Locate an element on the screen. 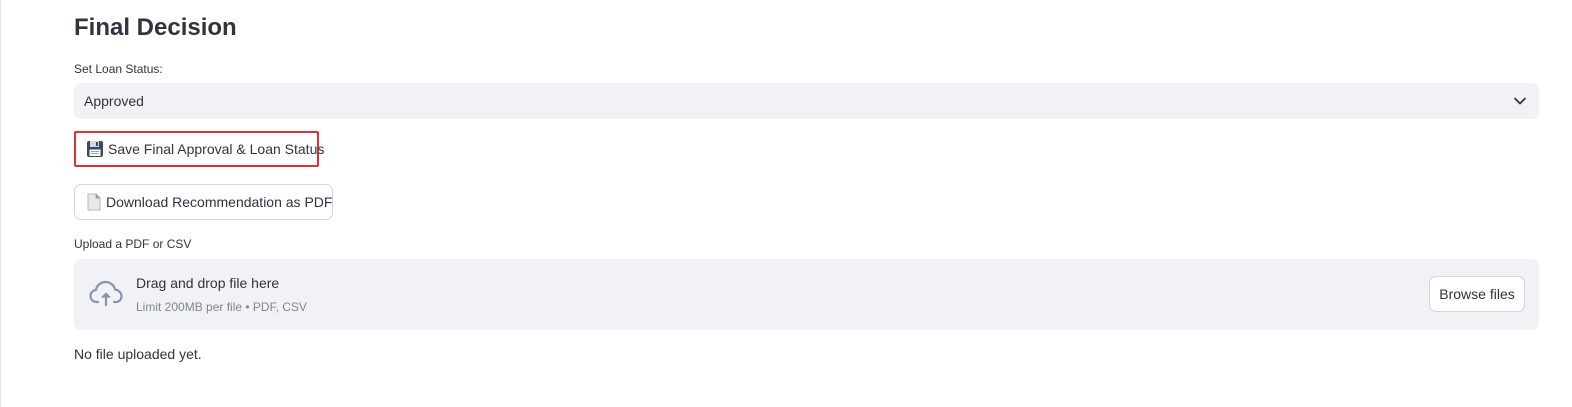  download-recommendation-pdf-button: Download Recommendation as PDF is located at coordinates (203, 202).